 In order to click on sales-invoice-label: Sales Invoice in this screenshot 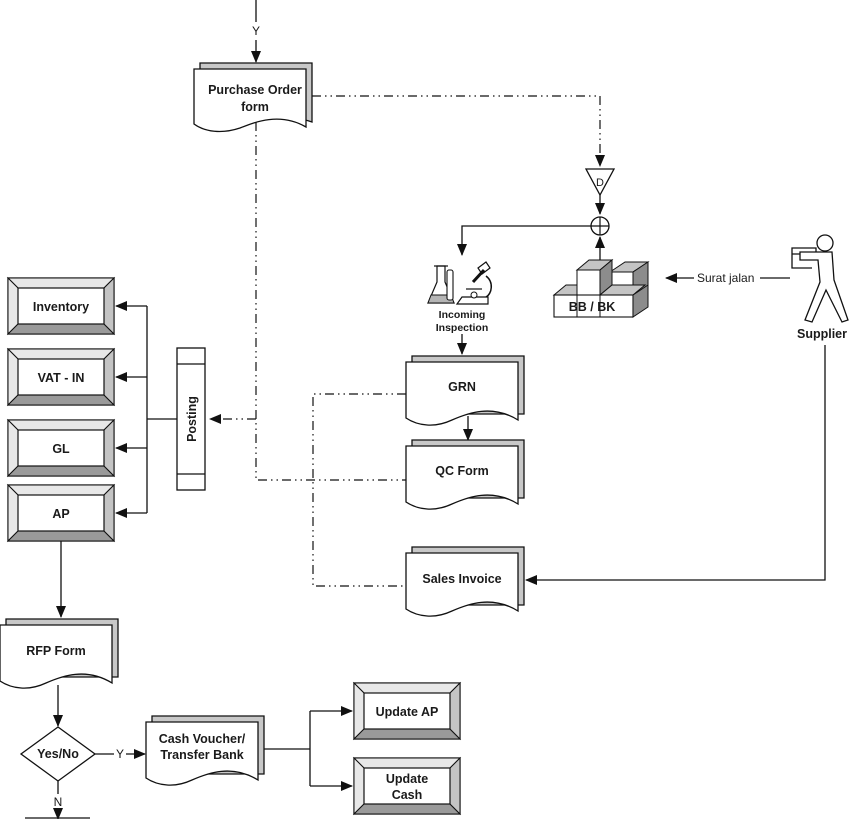, I will do `click(461, 579)`.